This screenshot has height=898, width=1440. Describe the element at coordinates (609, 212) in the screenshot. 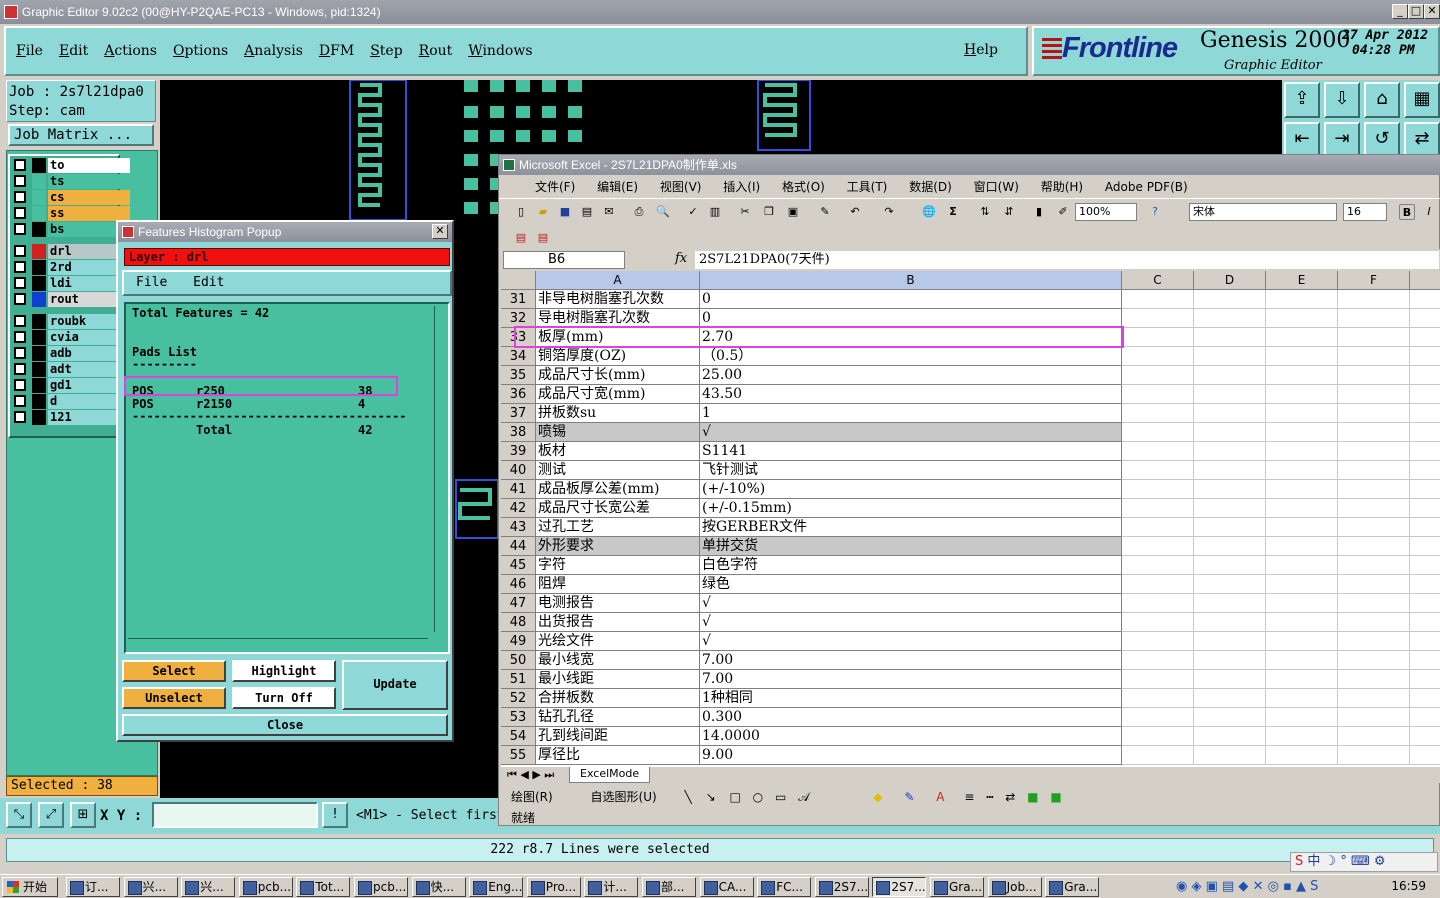

I see `email-icon: ✉` at that location.